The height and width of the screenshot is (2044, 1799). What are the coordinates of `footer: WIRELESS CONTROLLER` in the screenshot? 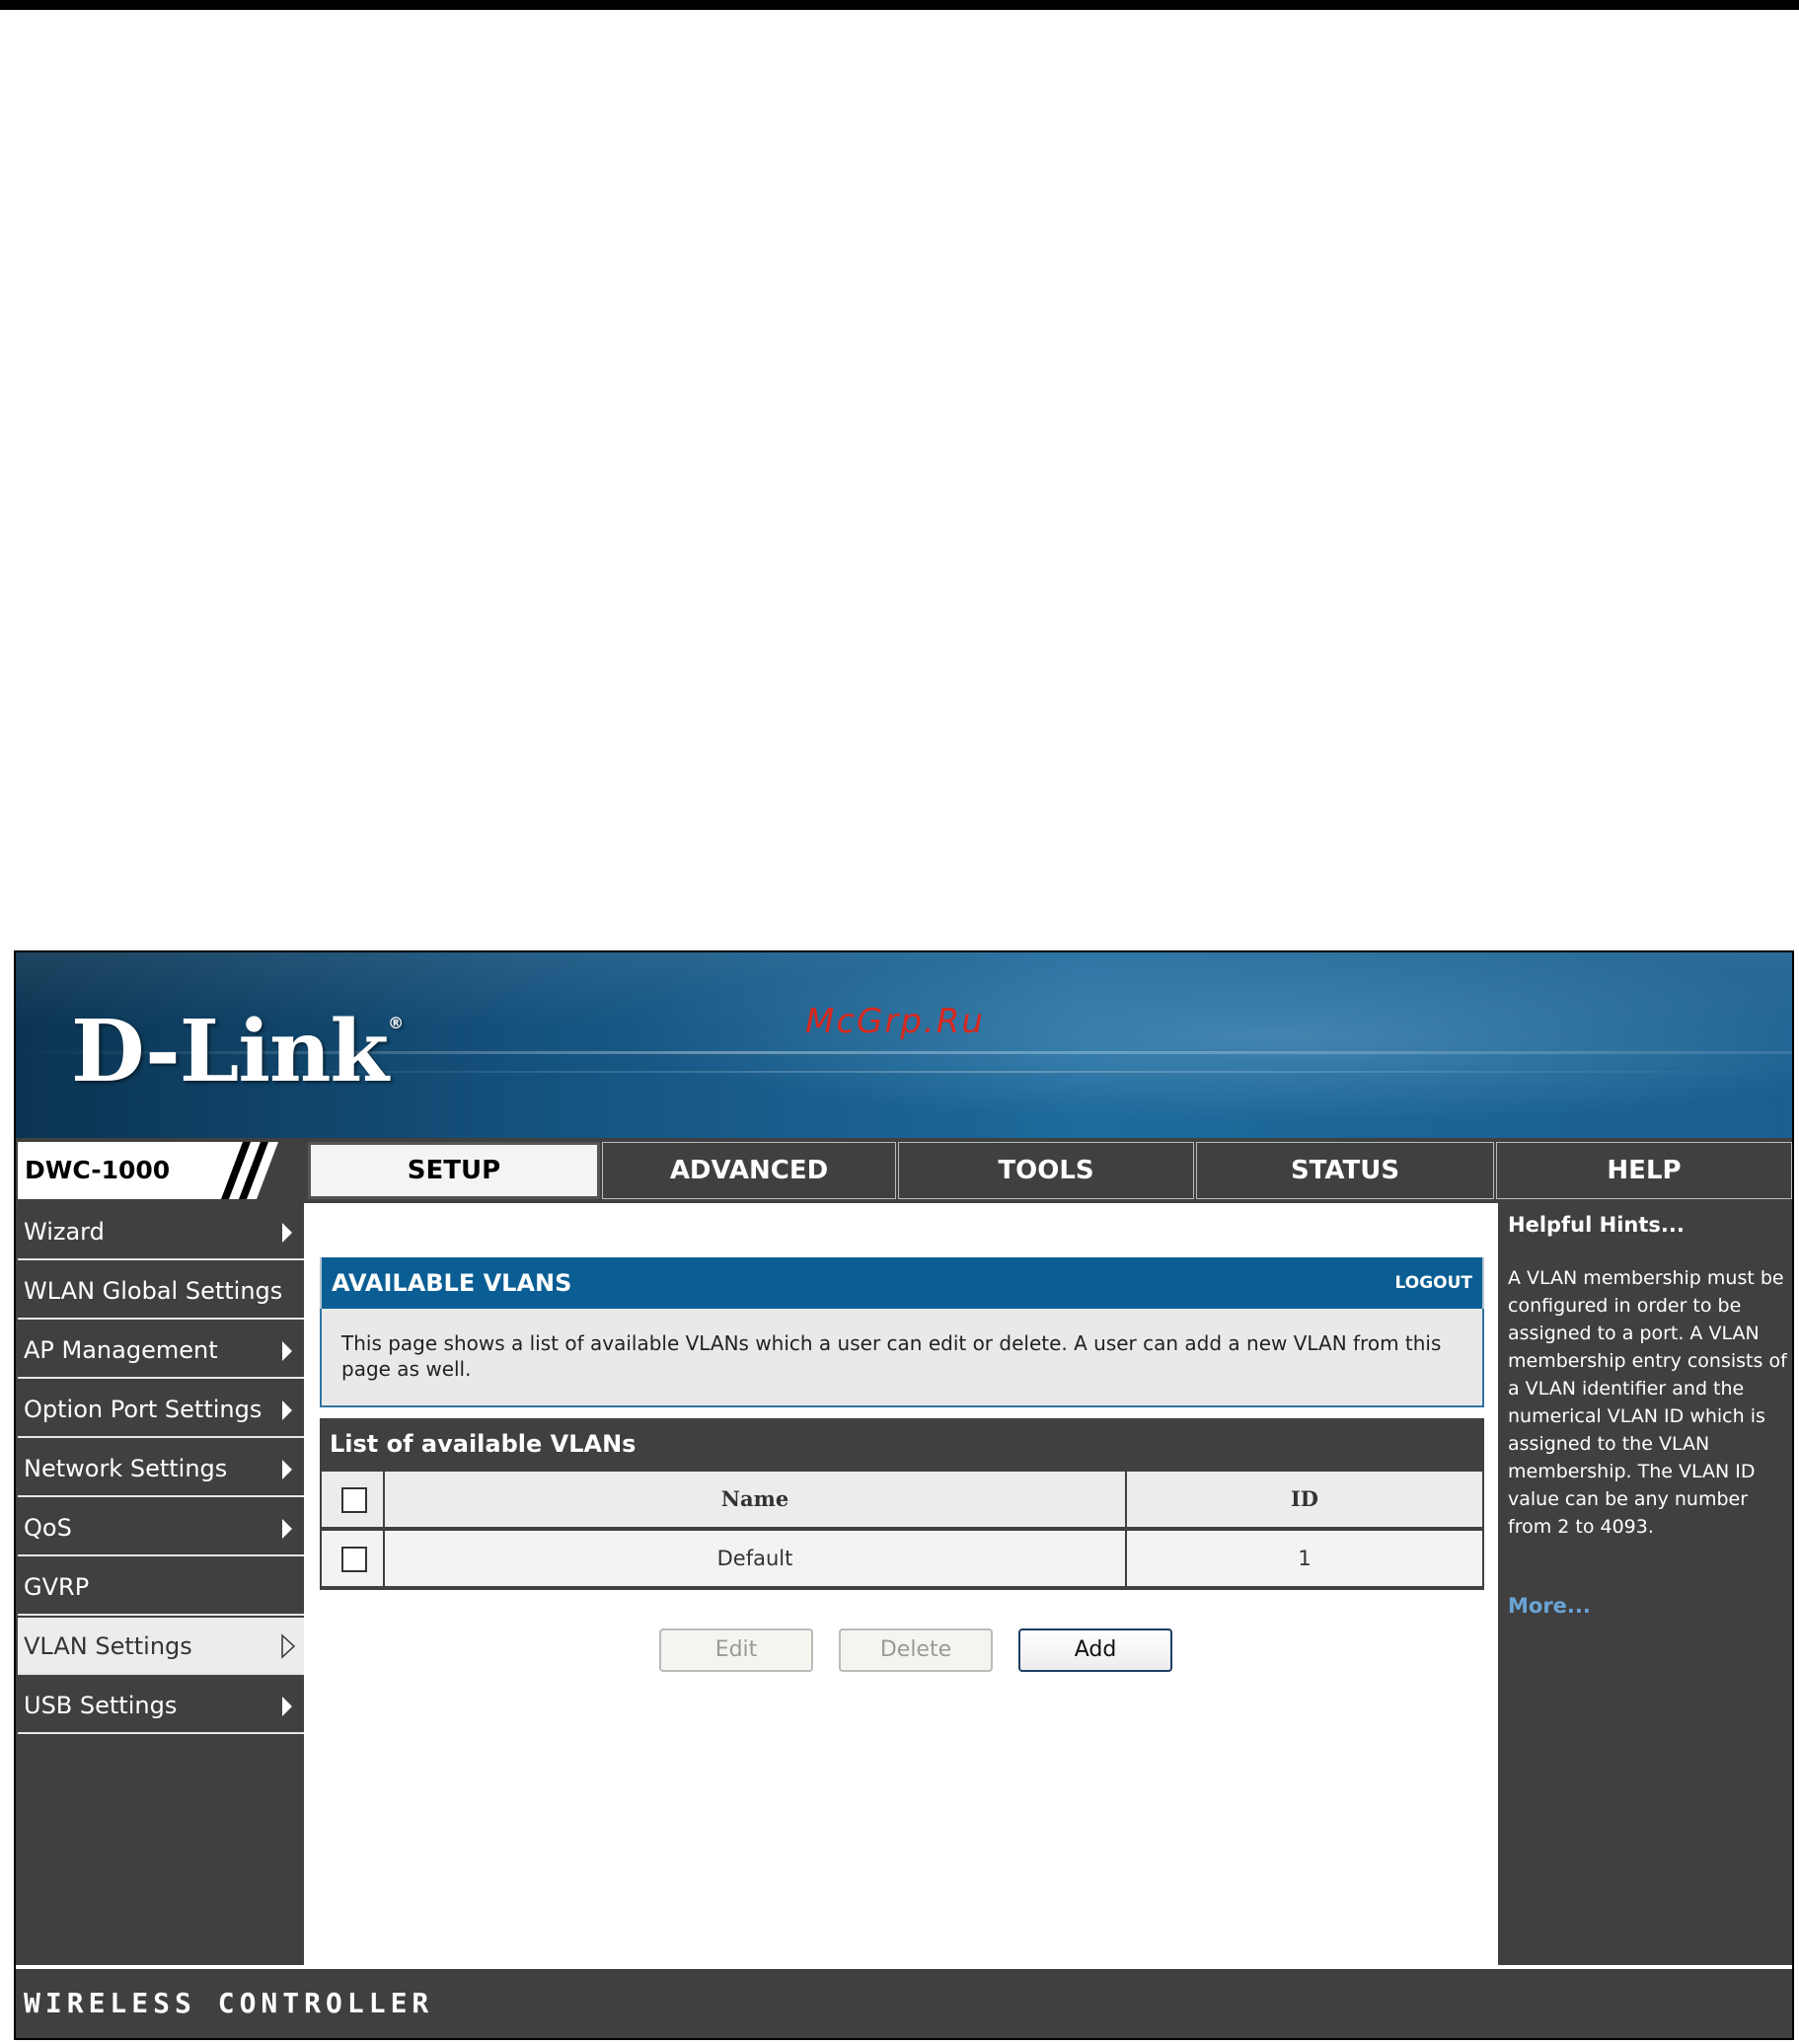 It's located at (904, 2003).